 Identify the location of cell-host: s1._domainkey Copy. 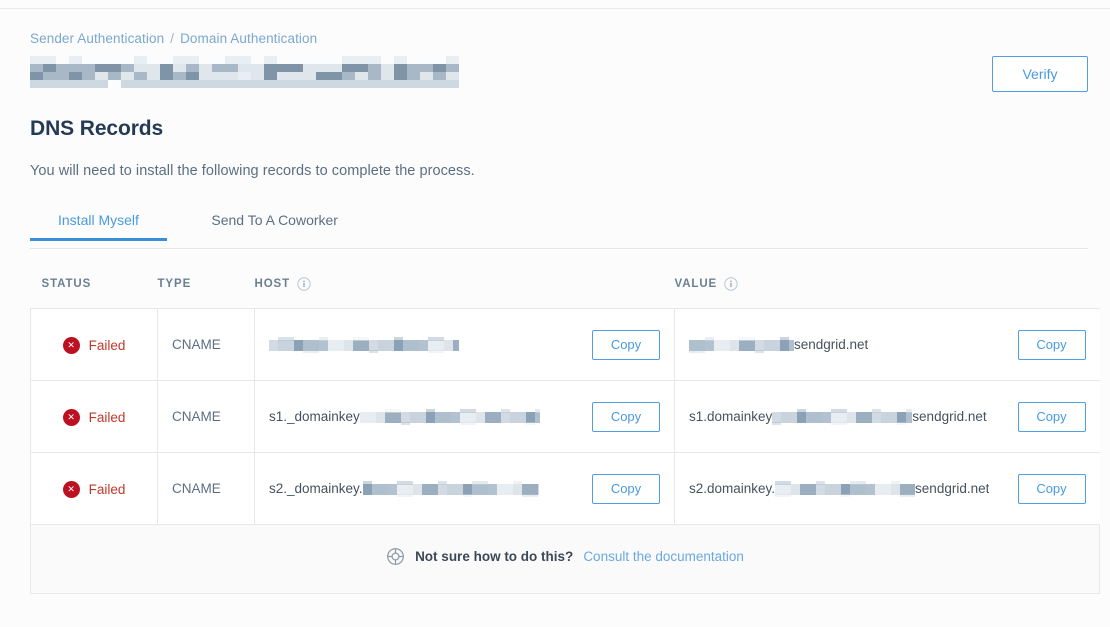
(464, 416).